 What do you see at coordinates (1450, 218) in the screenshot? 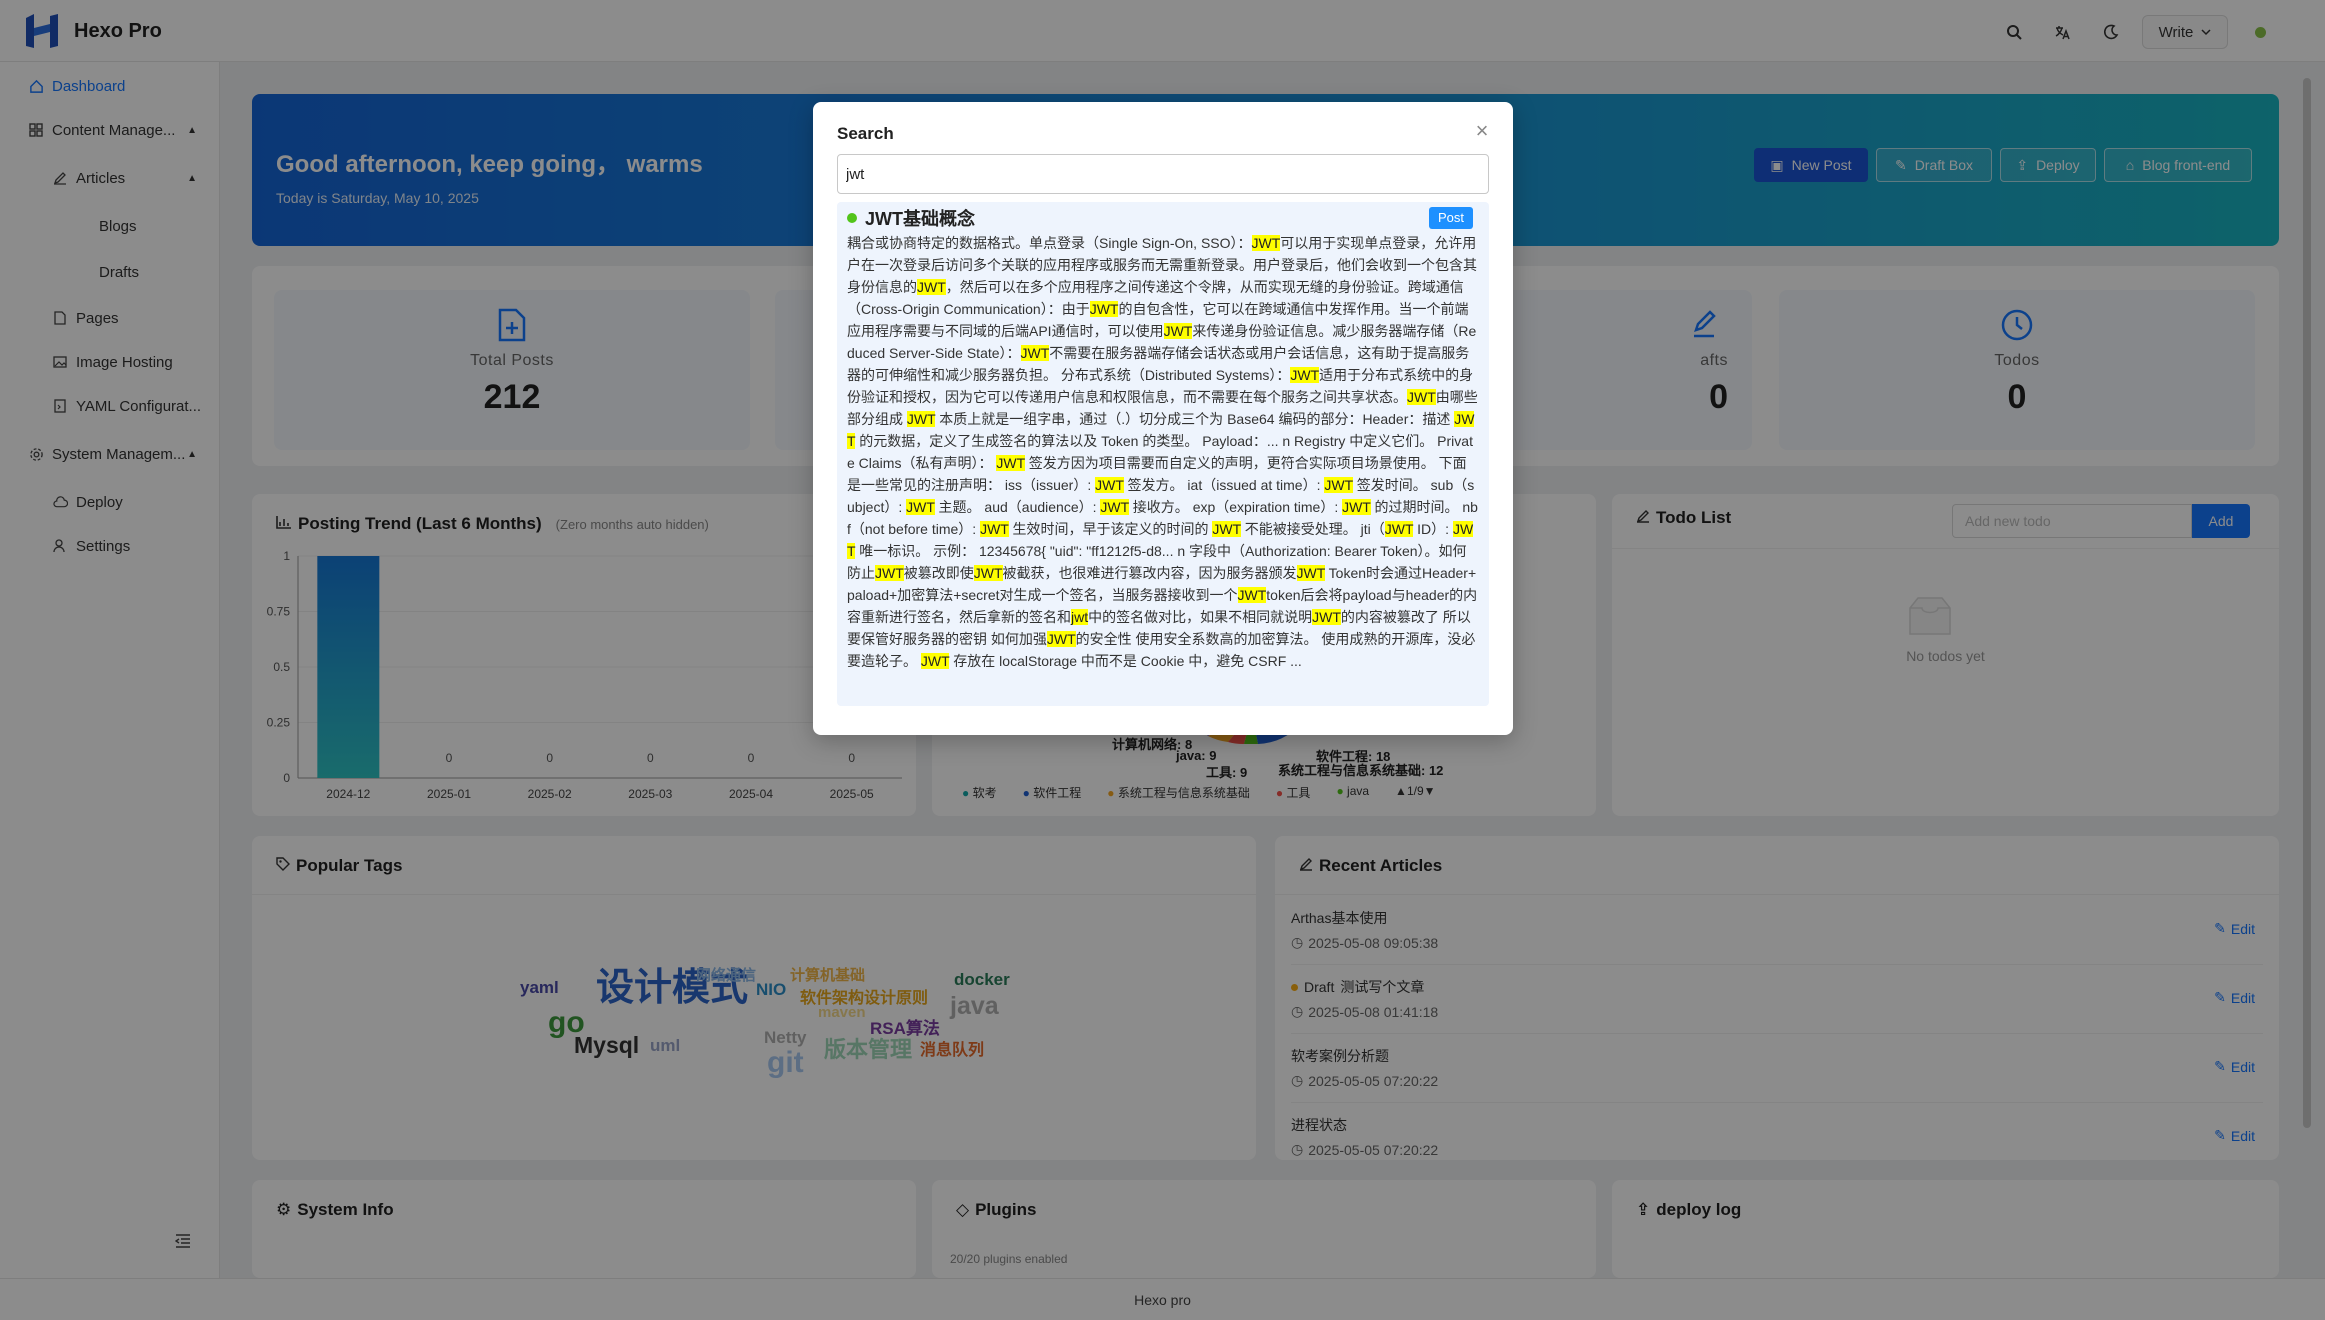
I see `result-type-badge: Post` at bounding box center [1450, 218].